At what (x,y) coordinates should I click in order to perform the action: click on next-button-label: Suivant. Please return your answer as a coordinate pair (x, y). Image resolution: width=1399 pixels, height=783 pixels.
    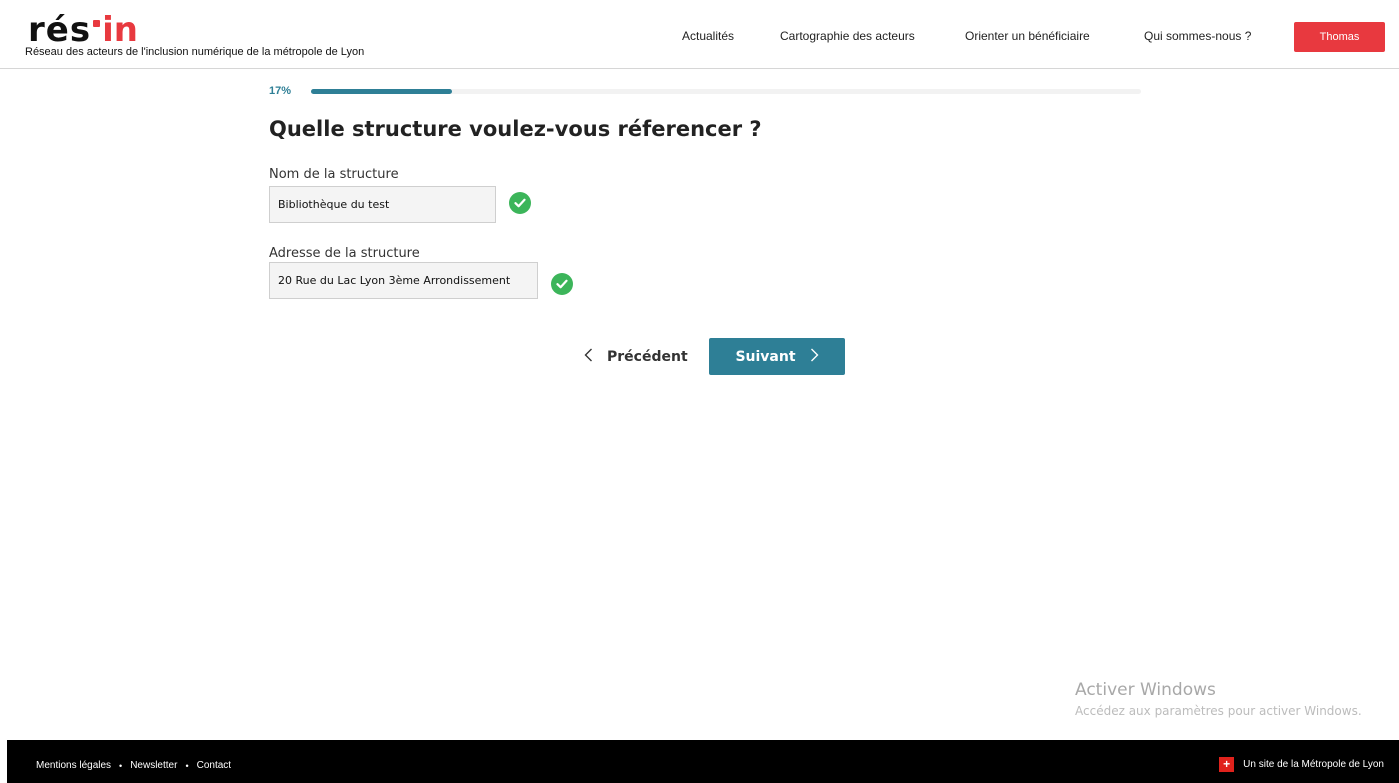
    Looking at the image, I should click on (765, 356).